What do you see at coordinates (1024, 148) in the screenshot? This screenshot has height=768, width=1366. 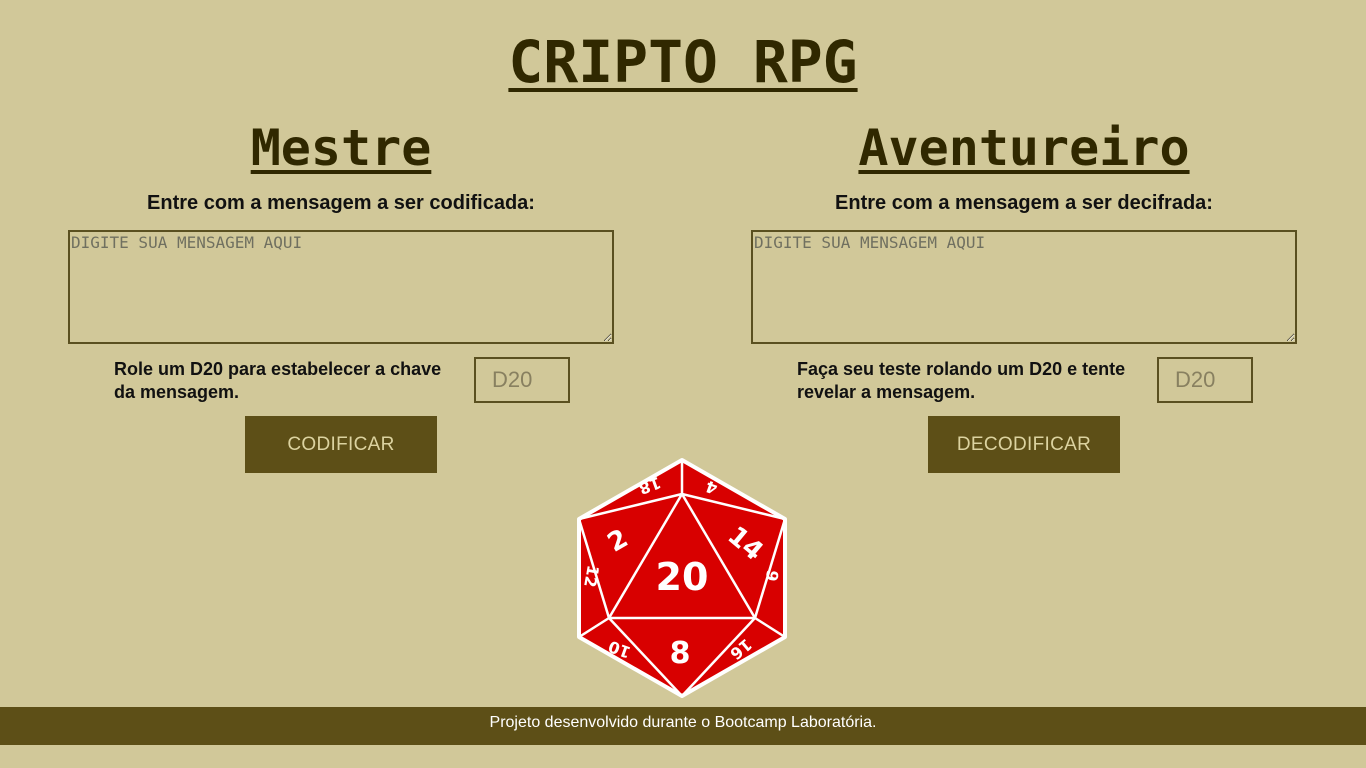 I see `adventurer-heading: Aventureiro` at bounding box center [1024, 148].